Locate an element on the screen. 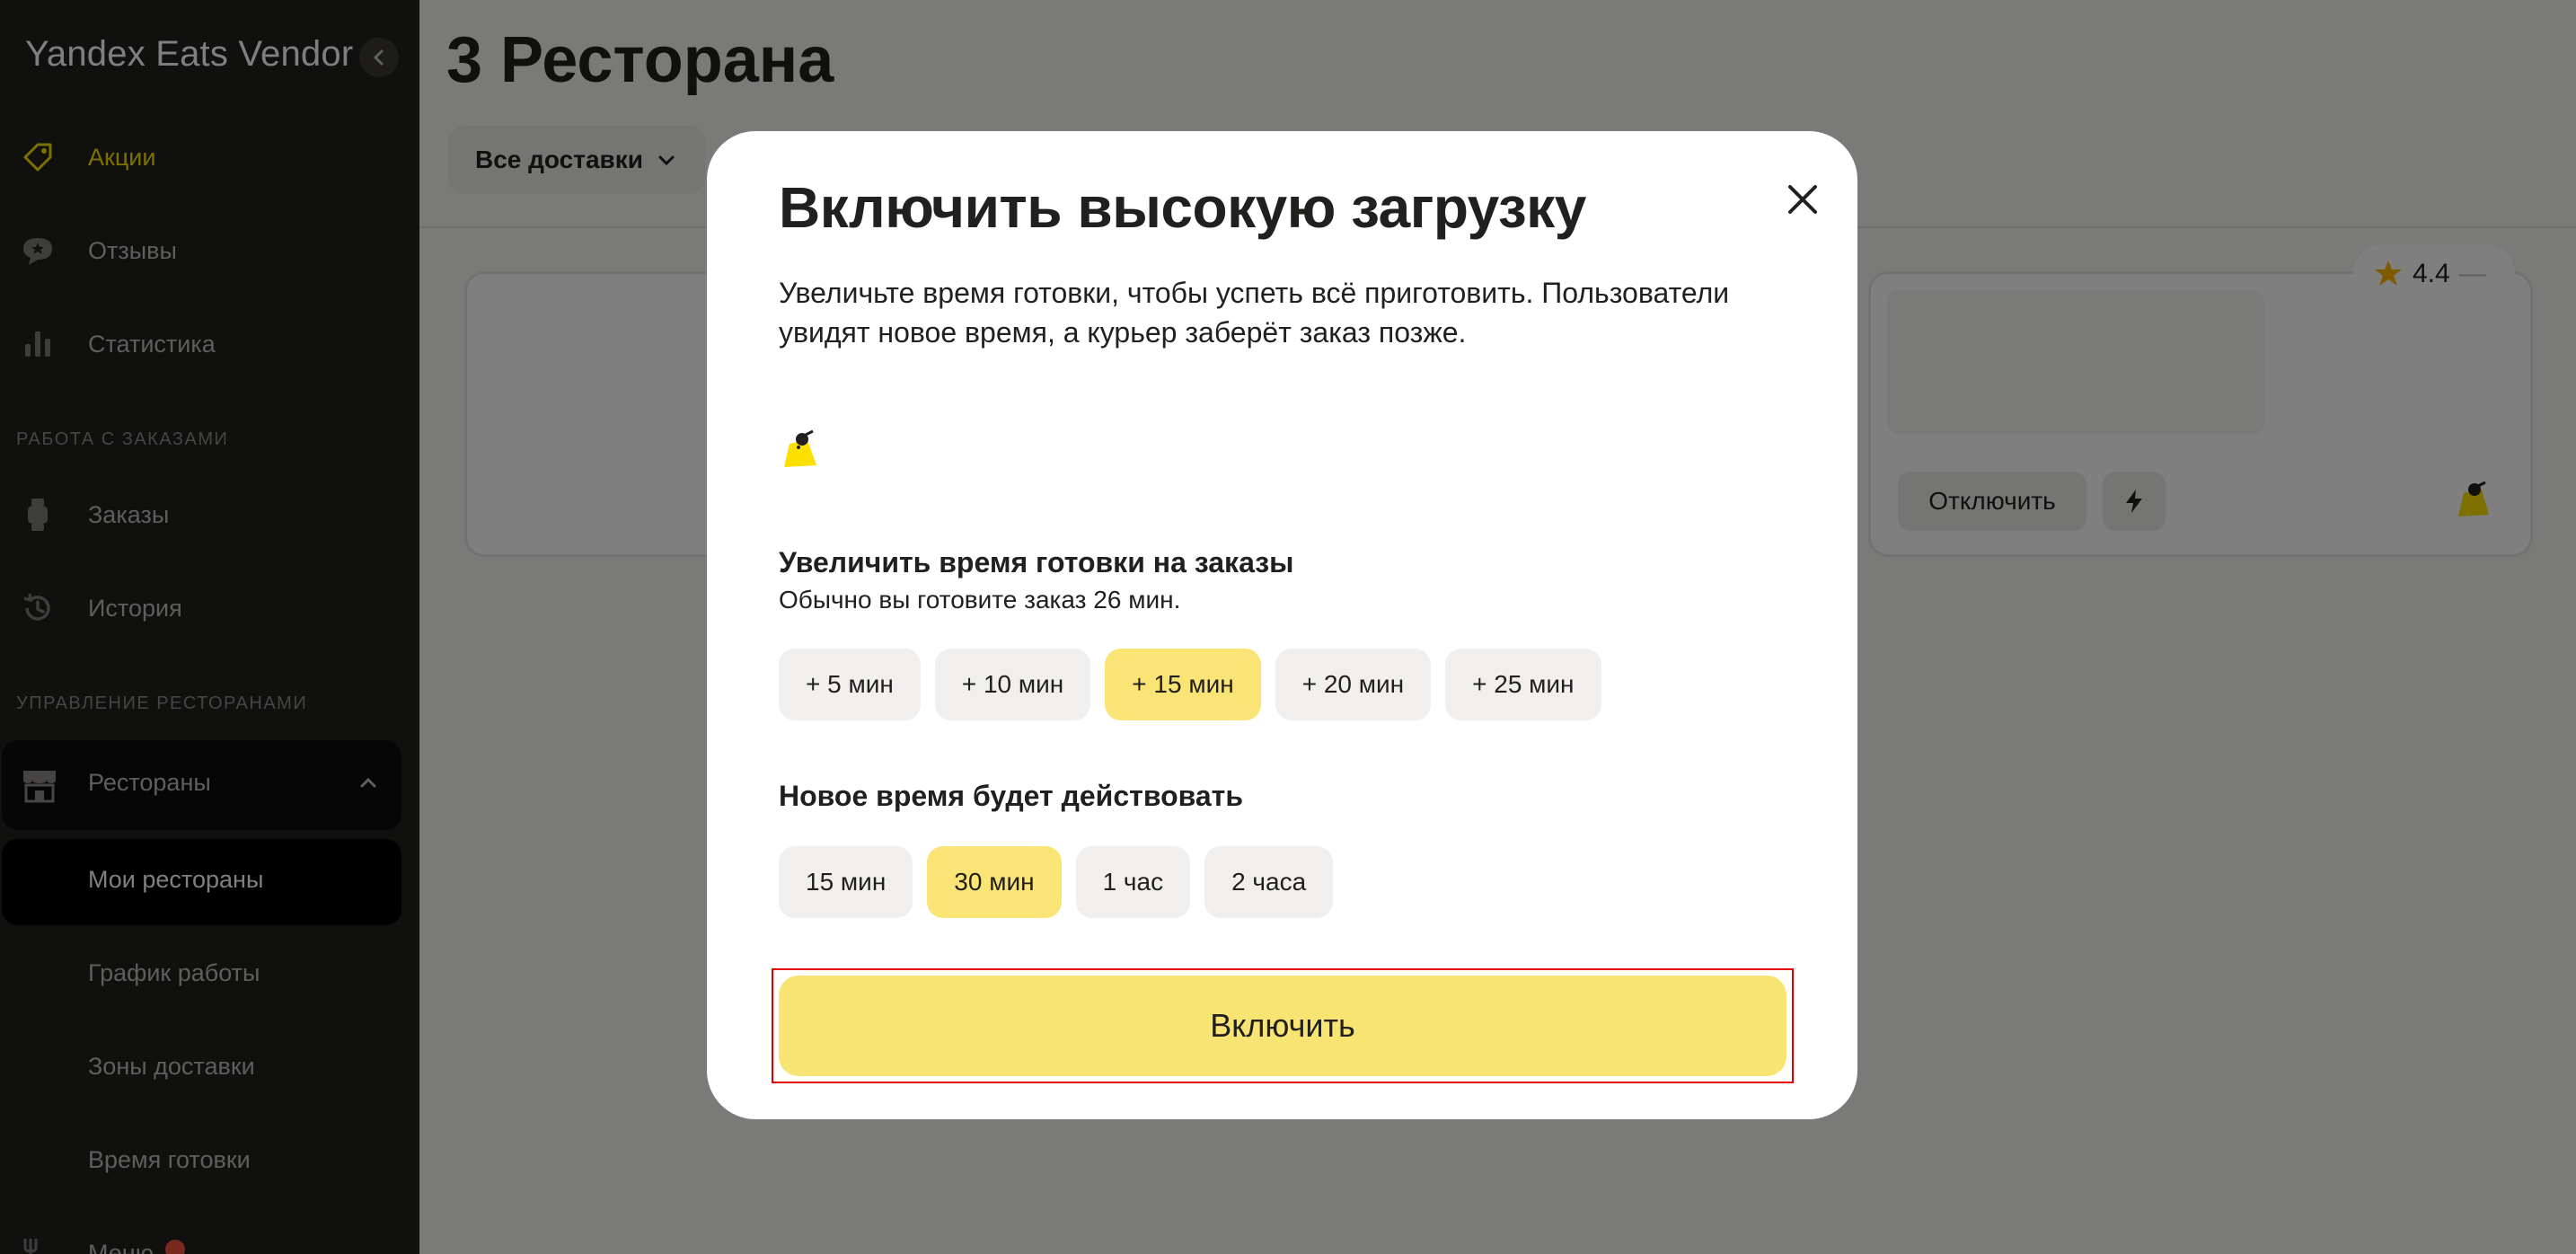  duration-option-30m: 30 мин is located at coordinates (994, 882).